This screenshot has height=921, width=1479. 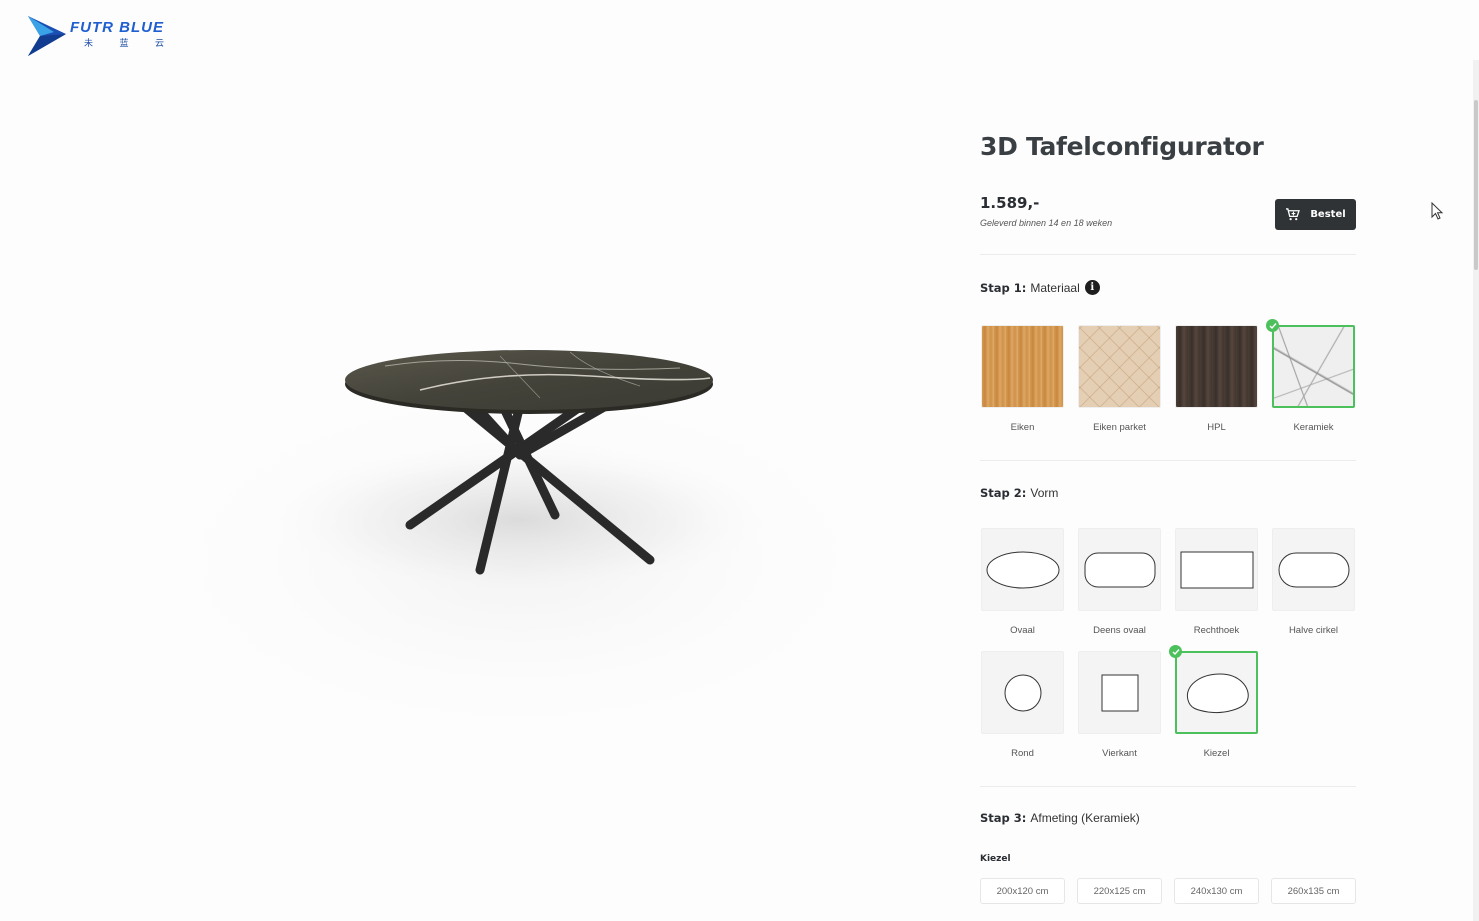 What do you see at coordinates (1217, 692) in the screenshot?
I see `pebble-shape-icon` at bounding box center [1217, 692].